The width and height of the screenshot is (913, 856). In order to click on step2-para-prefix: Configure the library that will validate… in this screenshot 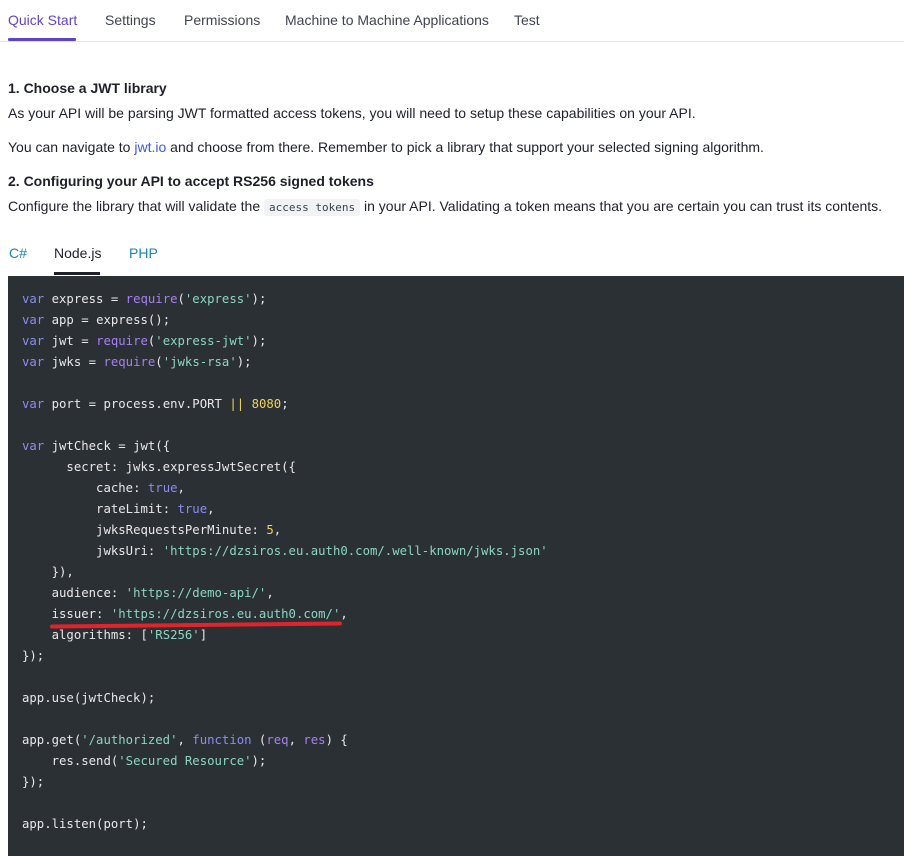, I will do `click(136, 206)`.